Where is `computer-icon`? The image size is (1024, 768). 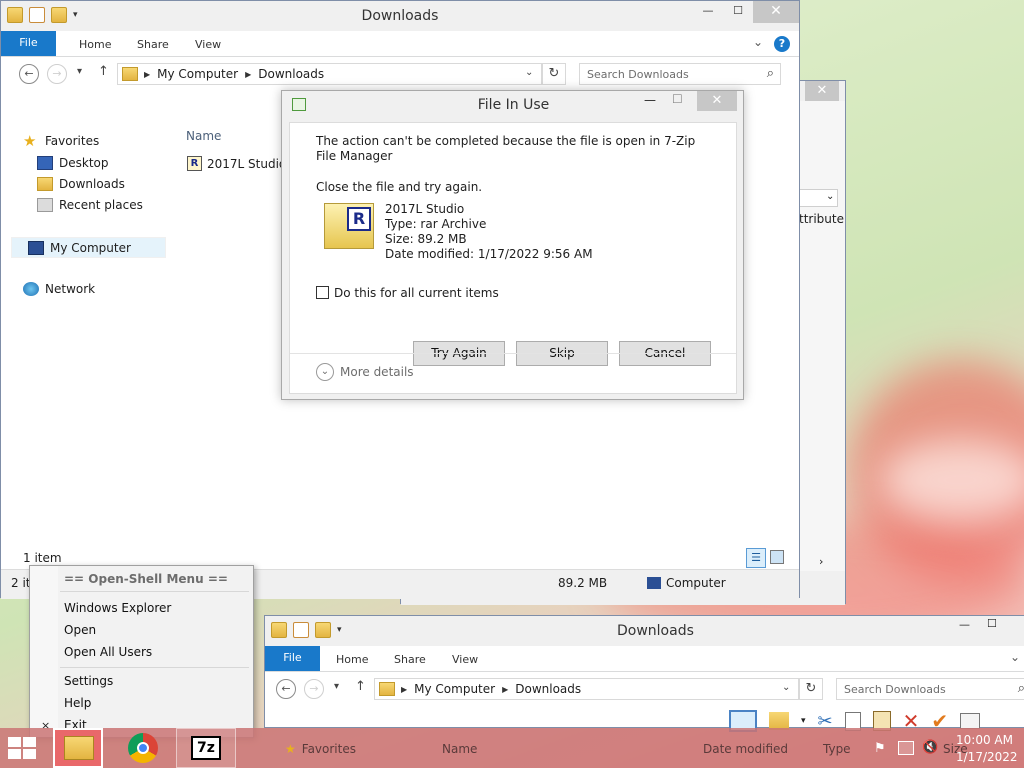
computer-icon is located at coordinates (654, 583).